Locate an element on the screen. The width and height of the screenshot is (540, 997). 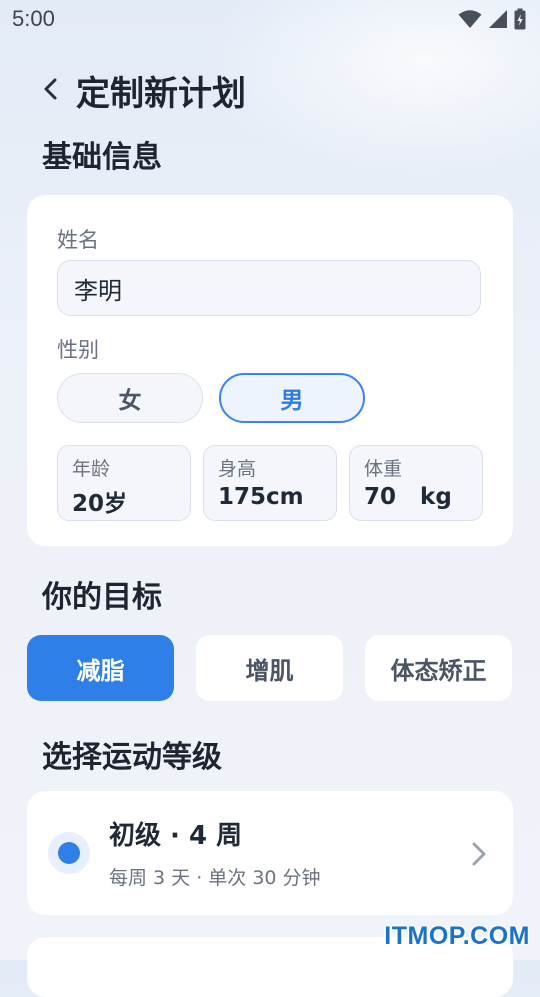
age-value: 20岁 is located at coordinates (100, 504).